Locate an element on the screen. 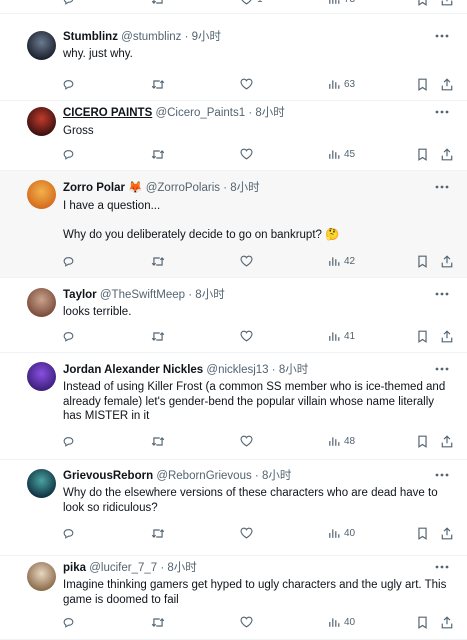  tweet-actions: 42 is located at coordinates (233, 262).